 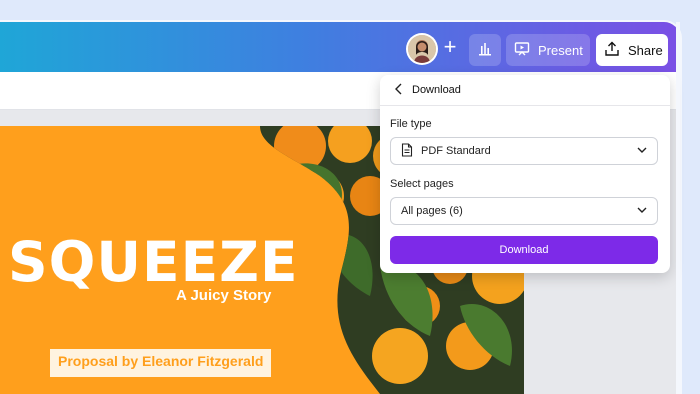 I want to click on present-icon, so click(x=522, y=50).